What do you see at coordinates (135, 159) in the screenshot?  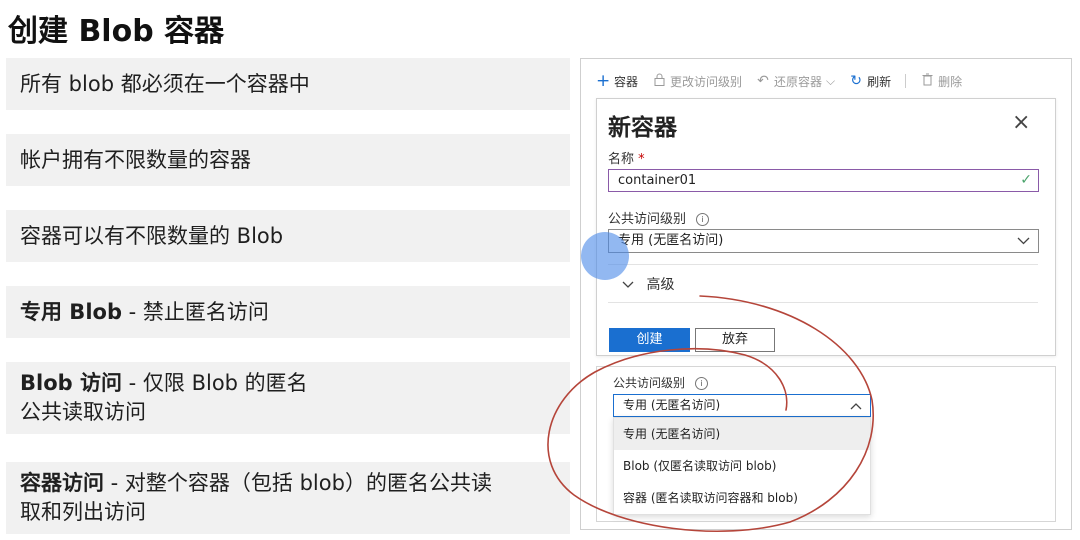 I see `bullet-text: 帐户拥有不限数量的容器` at bounding box center [135, 159].